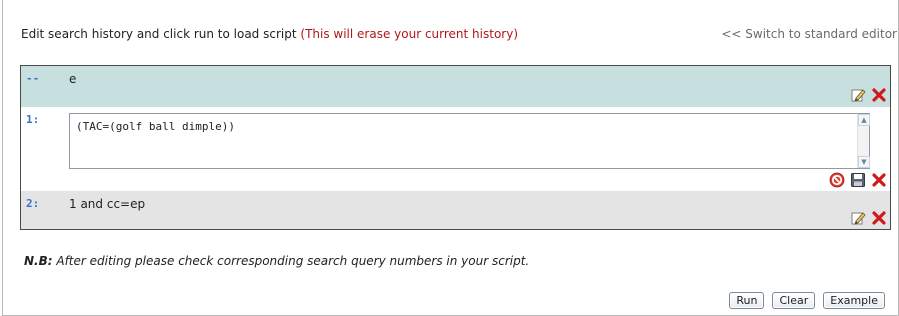  Describe the element at coordinates (863, 141) in the screenshot. I see `vertical-scrollbar: ▲ ▼` at that location.